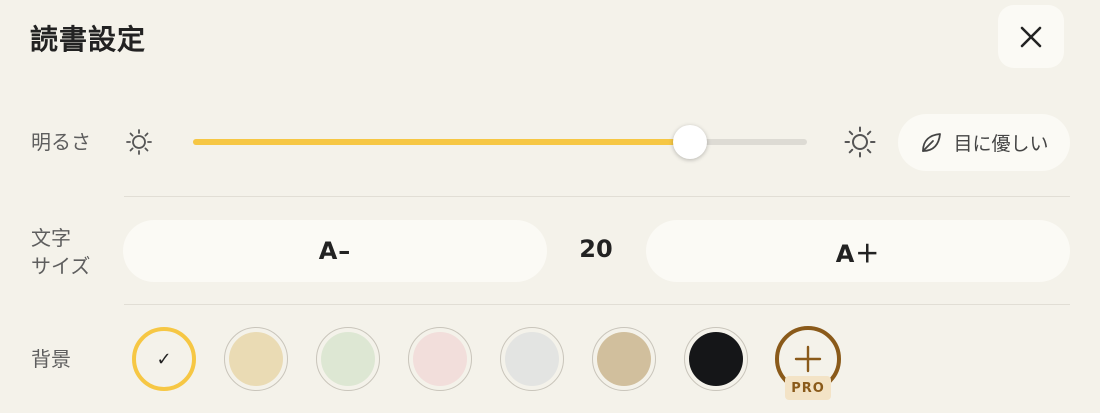 This screenshot has width=1100, height=413. What do you see at coordinates (51, 359) in the screenshot?
I see `background-label: 背景` at bounding box center [51, 359].